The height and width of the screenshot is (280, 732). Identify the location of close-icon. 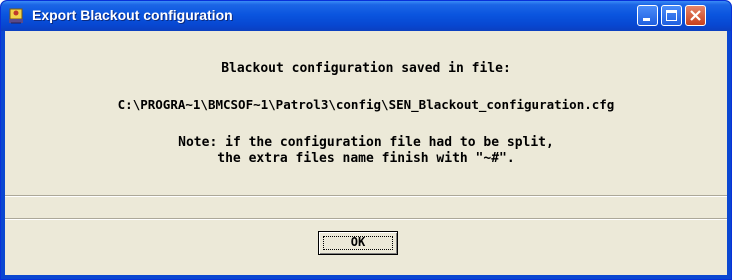
(695, 15).